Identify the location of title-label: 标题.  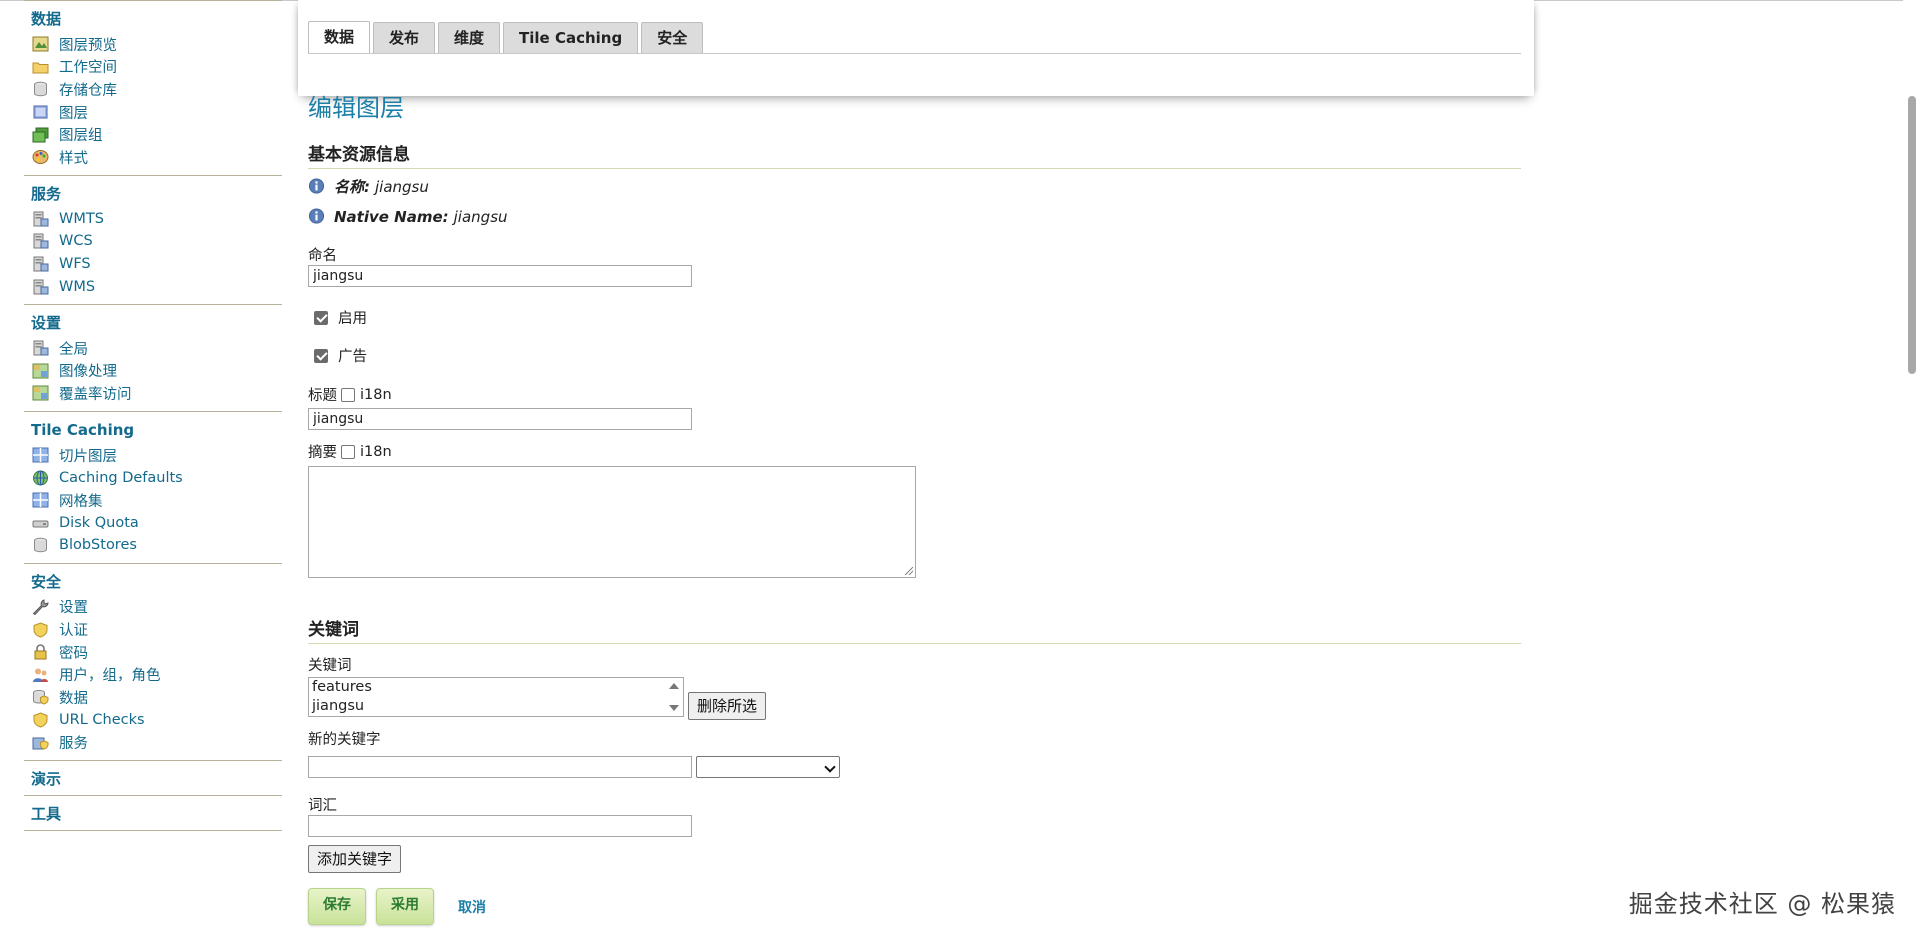
(322, 396).